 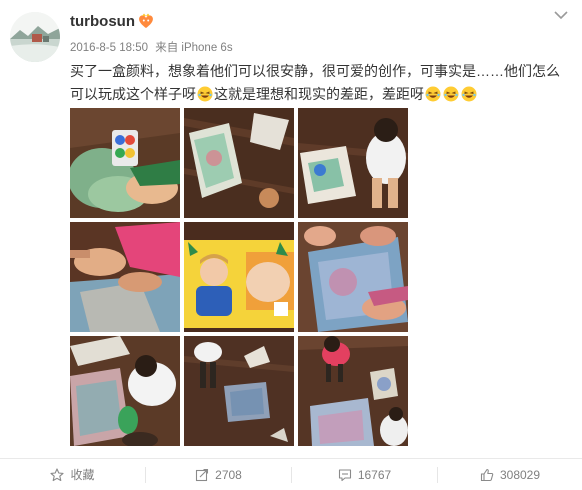 I want to click on like-button: 308029, so click(x=510, y=474).